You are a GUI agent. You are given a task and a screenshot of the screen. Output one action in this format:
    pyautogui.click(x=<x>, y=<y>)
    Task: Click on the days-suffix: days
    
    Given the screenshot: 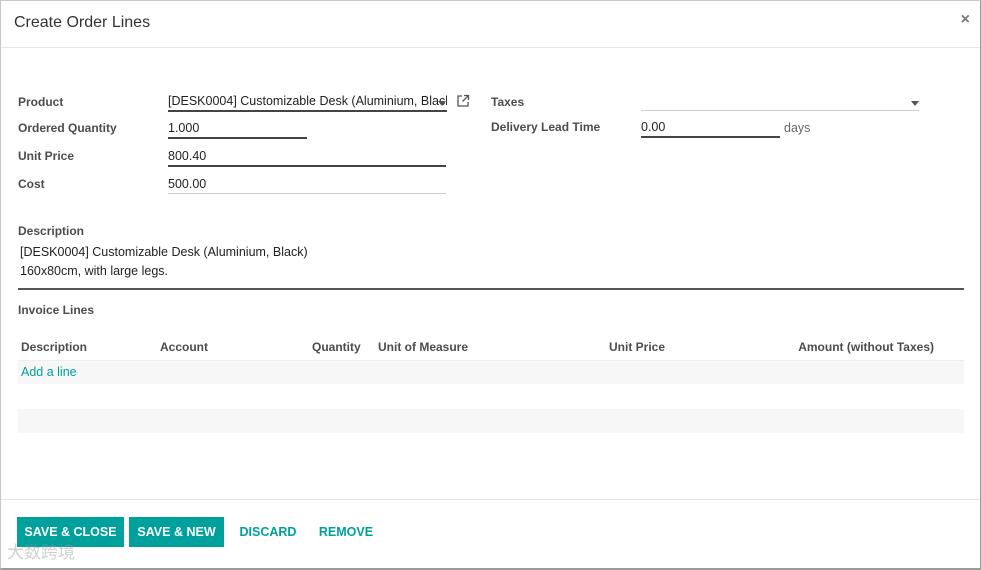 What is the action you would take?
    pyautogui.click(x=797, y=128)
    